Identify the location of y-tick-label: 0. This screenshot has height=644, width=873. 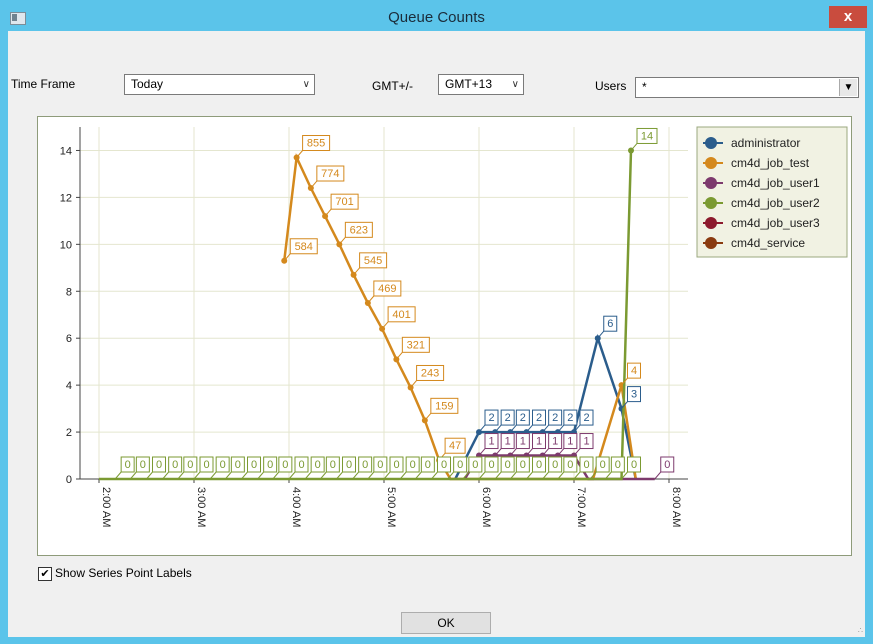
(69, 480).